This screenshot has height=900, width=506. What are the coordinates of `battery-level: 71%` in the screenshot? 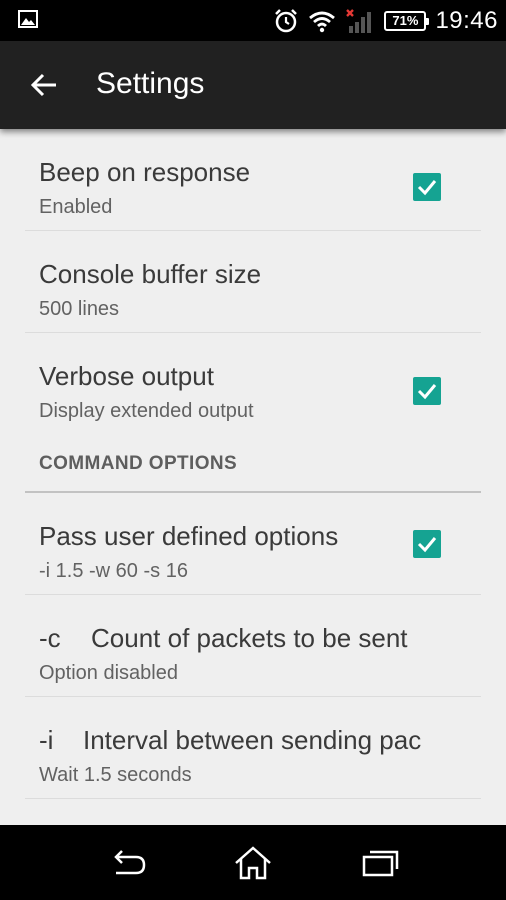 It's located at (405, 20).